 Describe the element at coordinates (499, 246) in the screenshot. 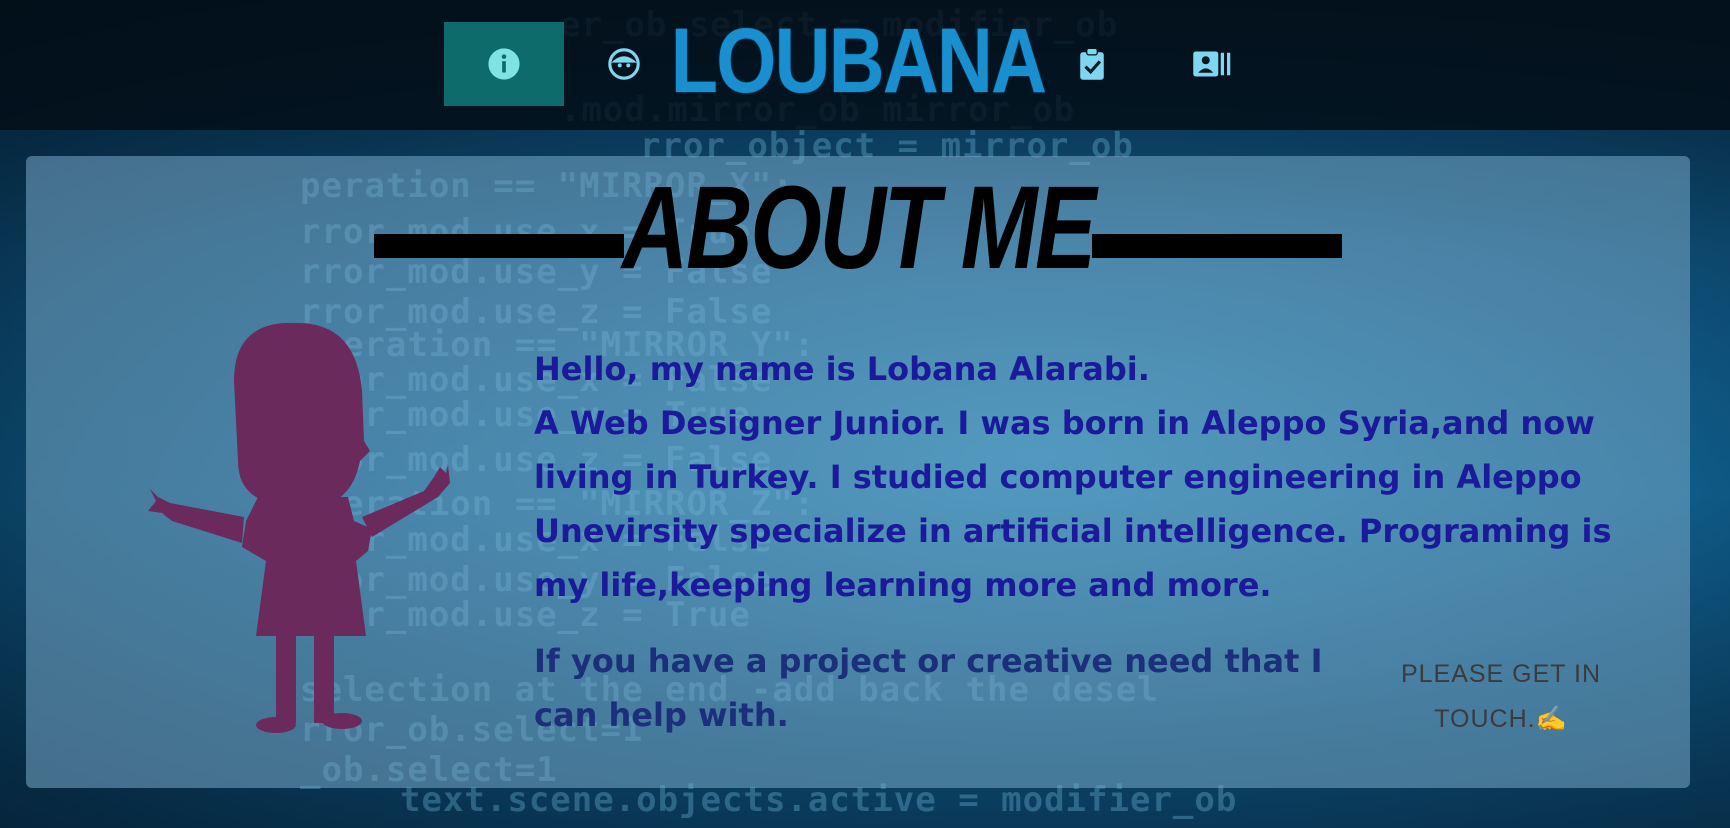

I see `heading-divider-left` at that location.